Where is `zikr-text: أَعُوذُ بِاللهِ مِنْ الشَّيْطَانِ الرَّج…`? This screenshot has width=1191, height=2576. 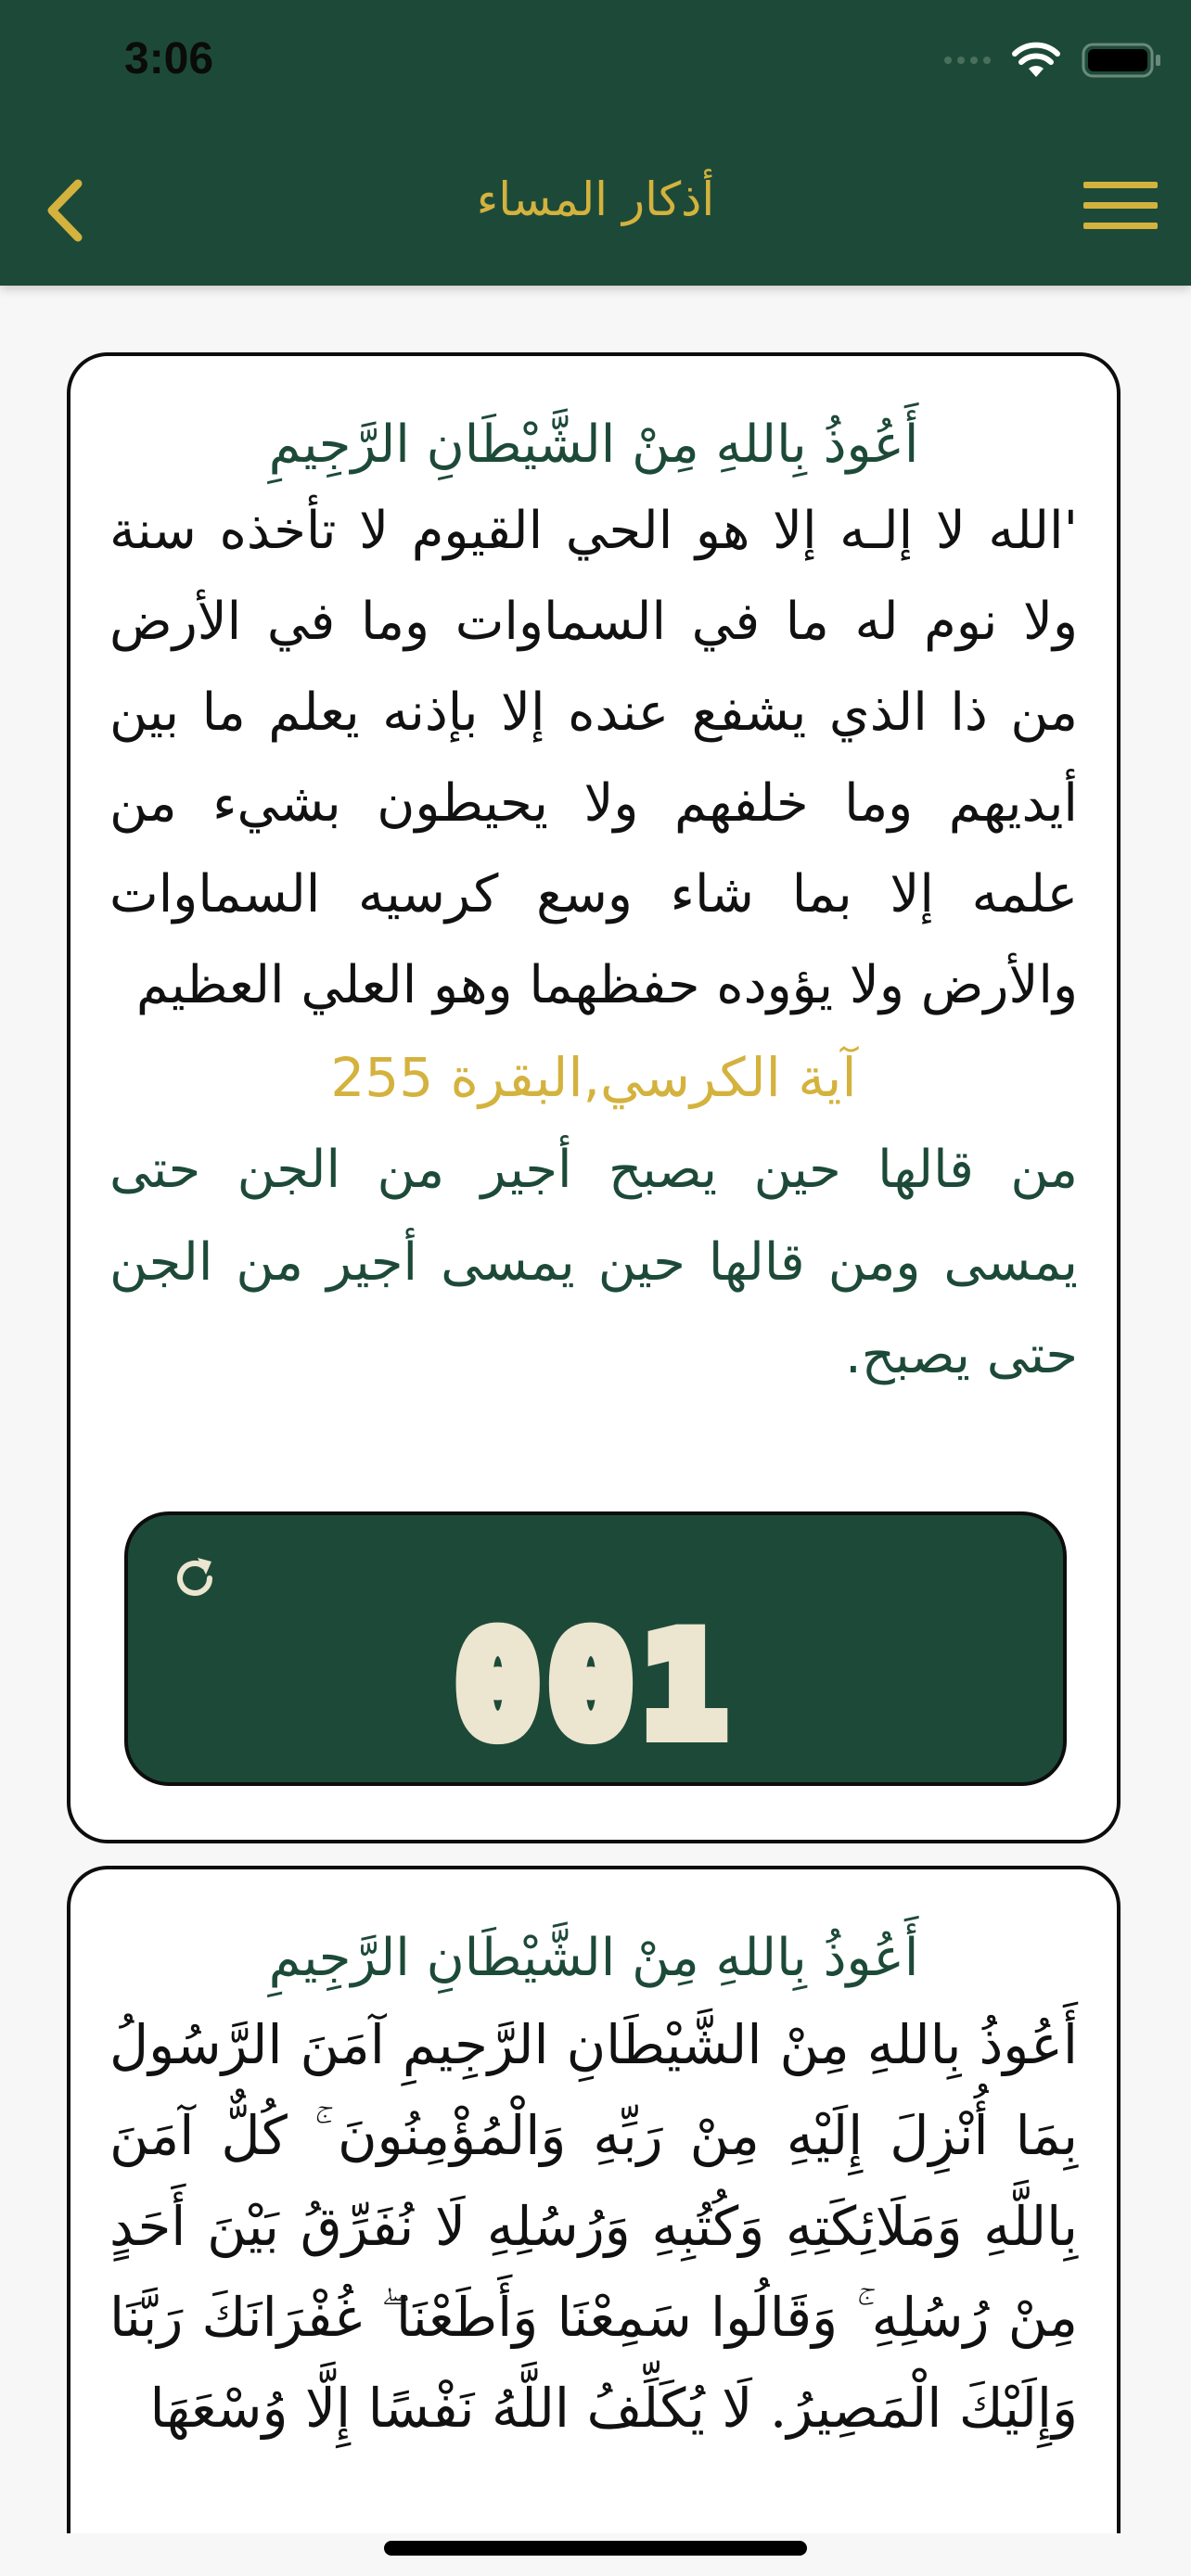
zikr-text: أَعُوذُ بِاللهِ مِنْ الشَّيْطَانِ الرَّج… is located at coordinates (593, 2226).